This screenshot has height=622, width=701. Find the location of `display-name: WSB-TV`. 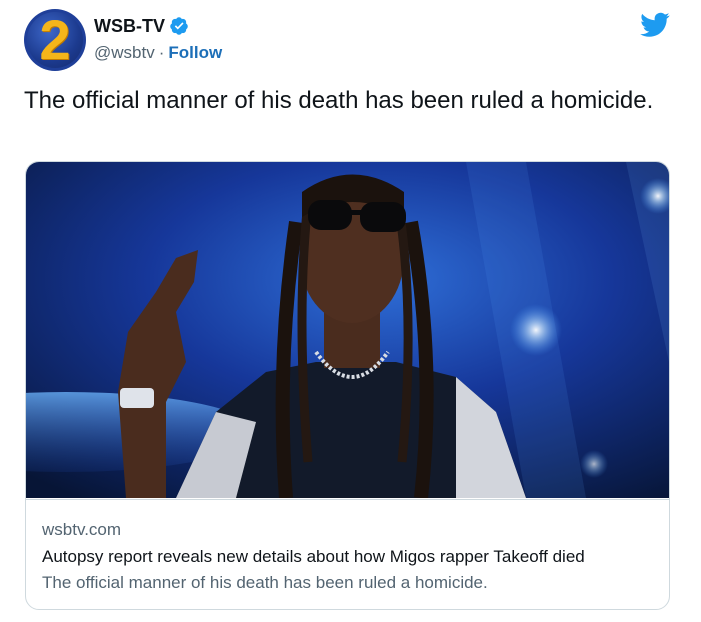

display-name: WSB-TV is located at coordinates (129, 26).